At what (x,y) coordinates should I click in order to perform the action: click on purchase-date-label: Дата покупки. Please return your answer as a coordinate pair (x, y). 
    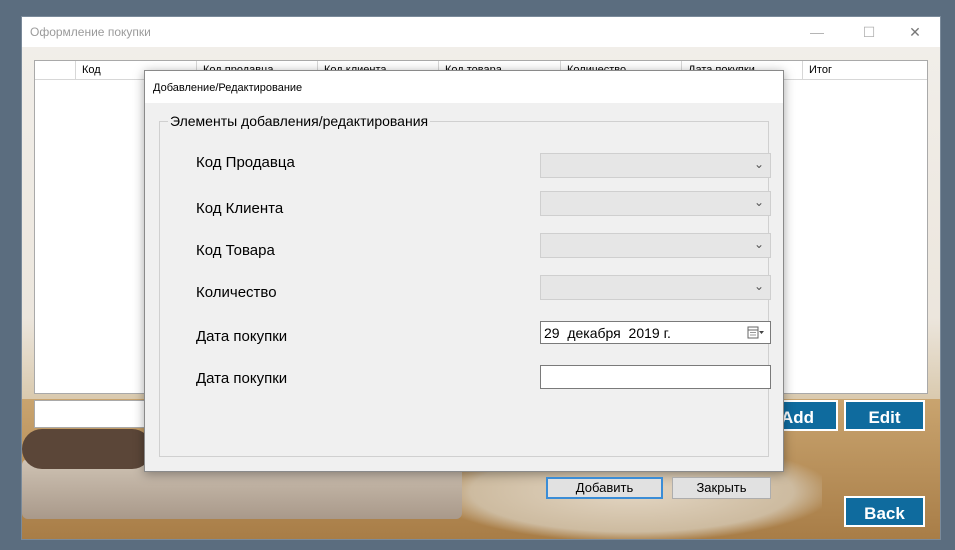
    Looking at the image, I should click on (242, 336).